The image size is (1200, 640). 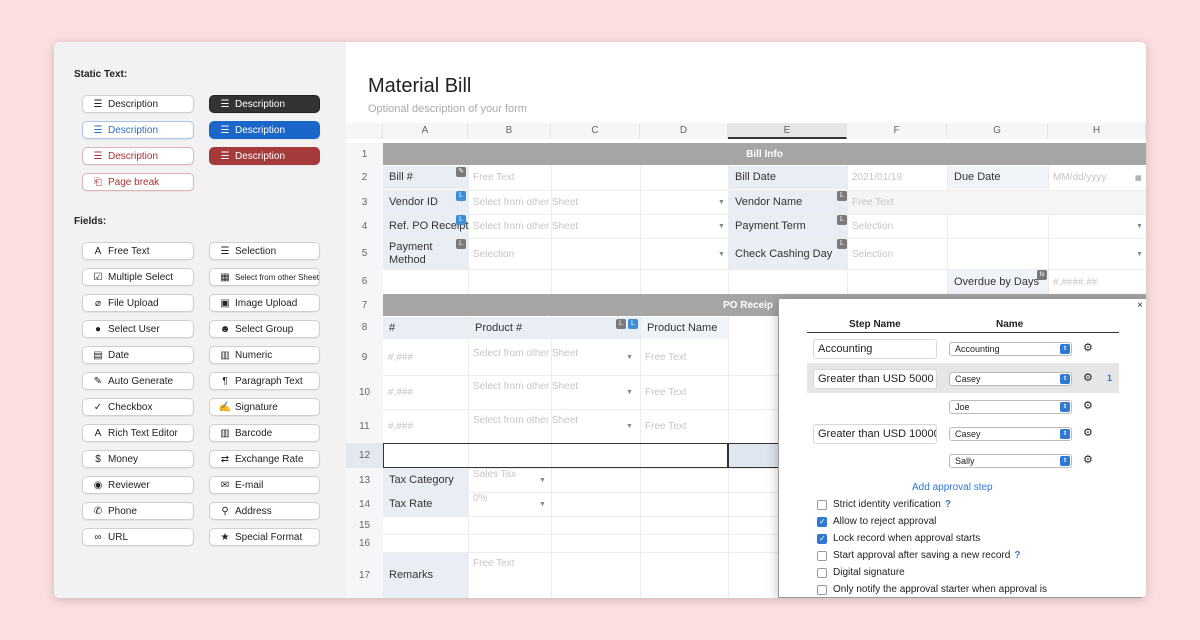 I want to click on label-due-date: Due Date, so click(x=998, y=177).